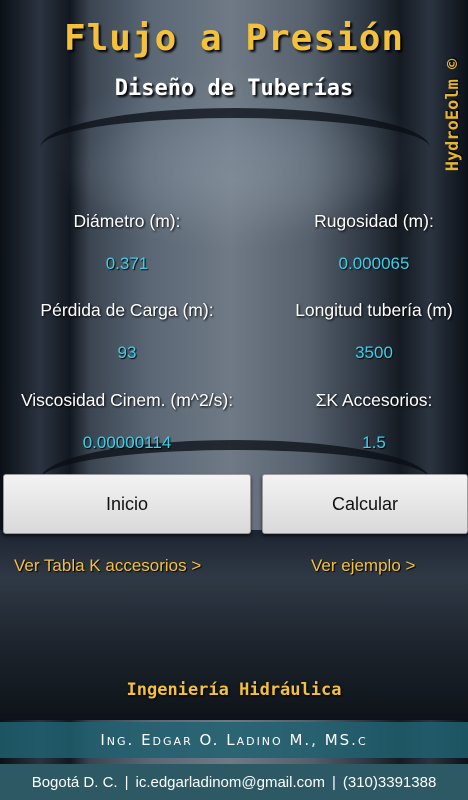 The image size is (468, 800). What do you see at coordinates (362, 242) in the screenshot?
I see `rugosidad-field: Rugosidad (m): 0.000065` at bounding box center [362, 242].